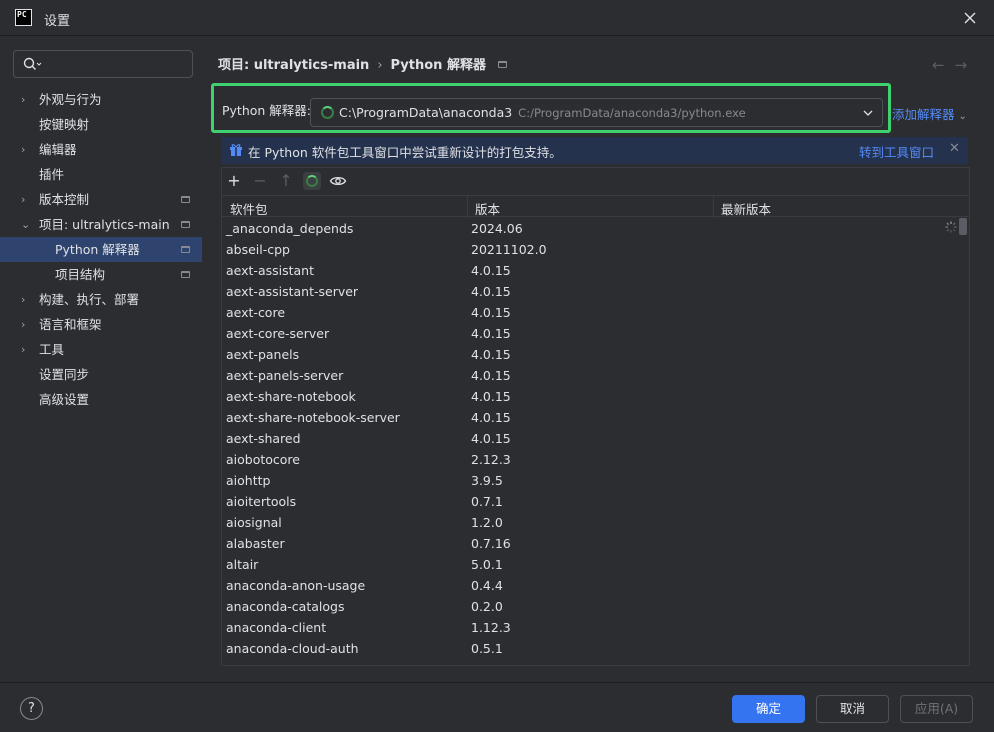 Image resolution: width=994 pixels, height=732 pixels. Describe the element at coordinates (868, 113) in the screenshot. I see `chevron-down-icon` at that location.